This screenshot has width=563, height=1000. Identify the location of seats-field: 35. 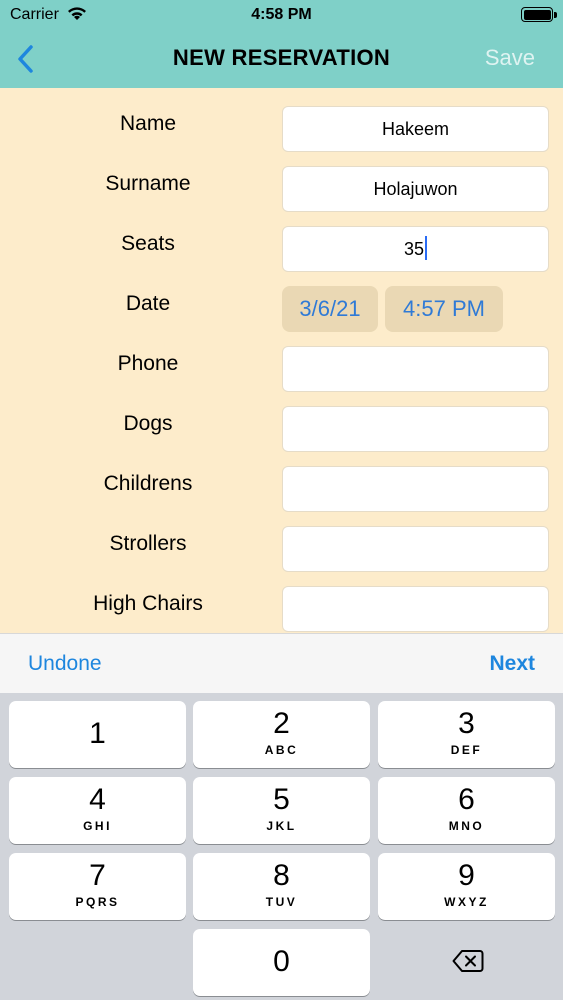
(415, 249).